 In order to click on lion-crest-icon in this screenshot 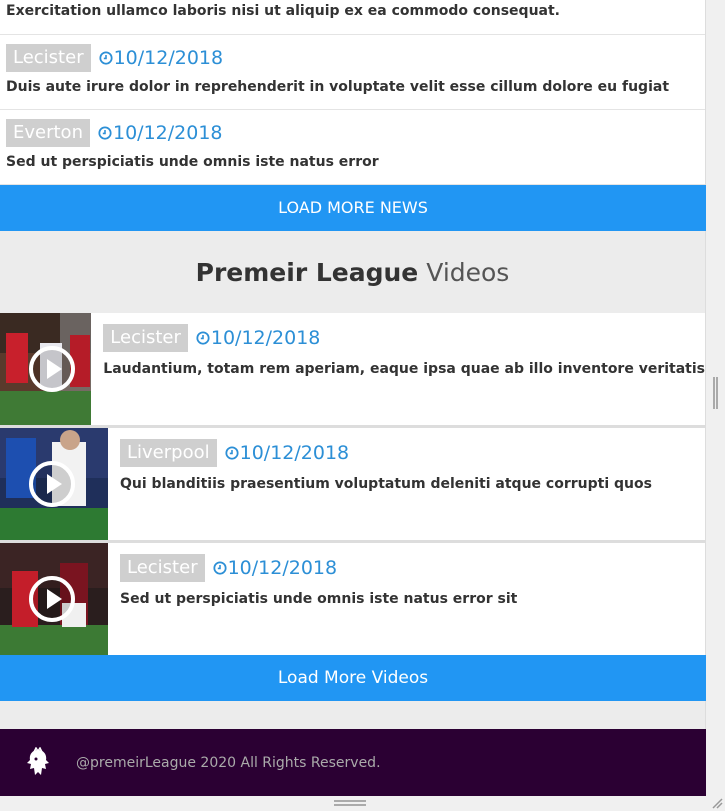, I will do `click(38, 760)`.